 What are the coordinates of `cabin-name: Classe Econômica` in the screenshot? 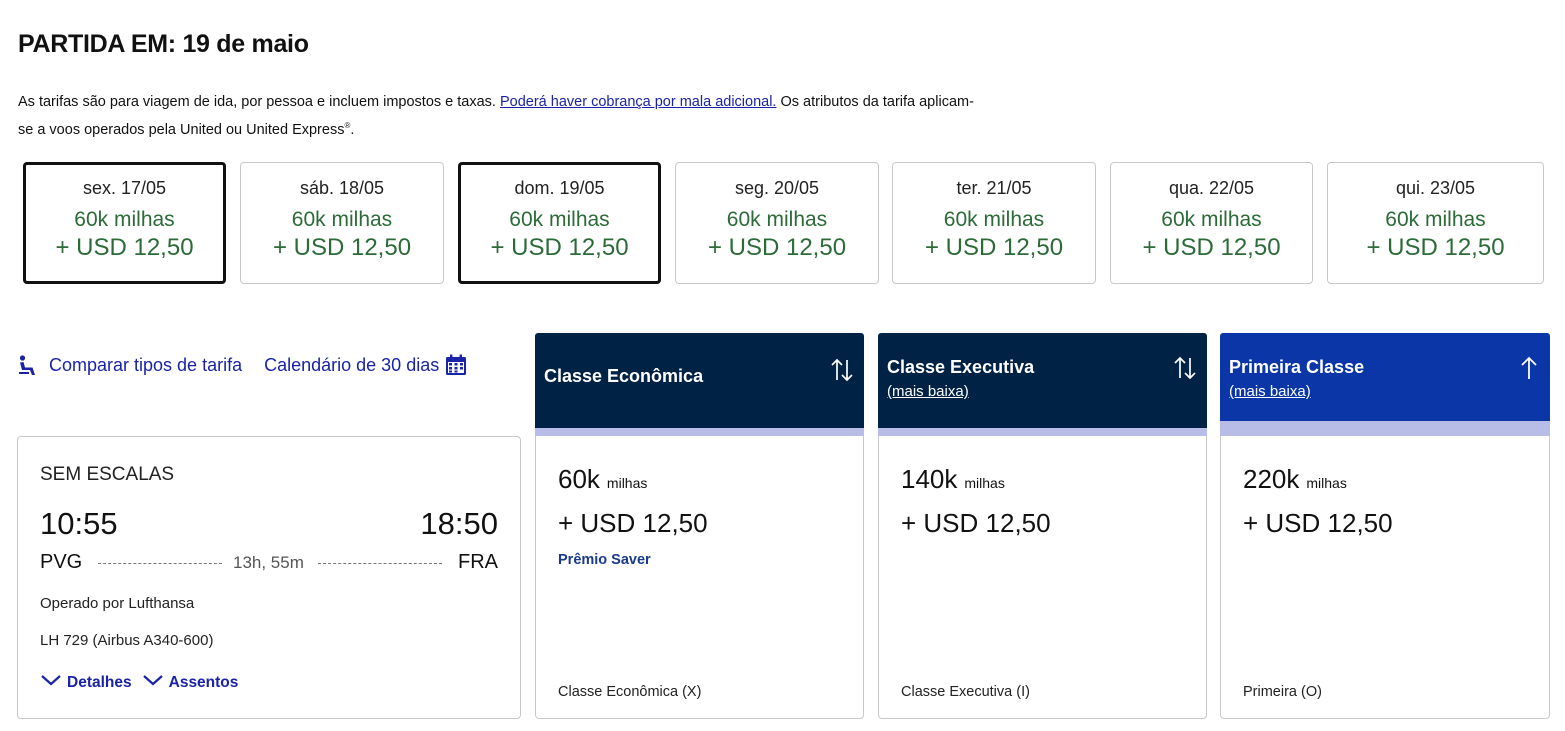 It's located at (624, 376).